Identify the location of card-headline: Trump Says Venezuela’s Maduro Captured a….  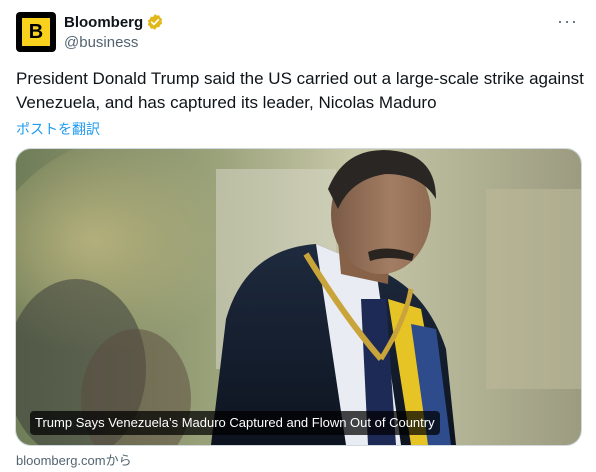
(235, 423).